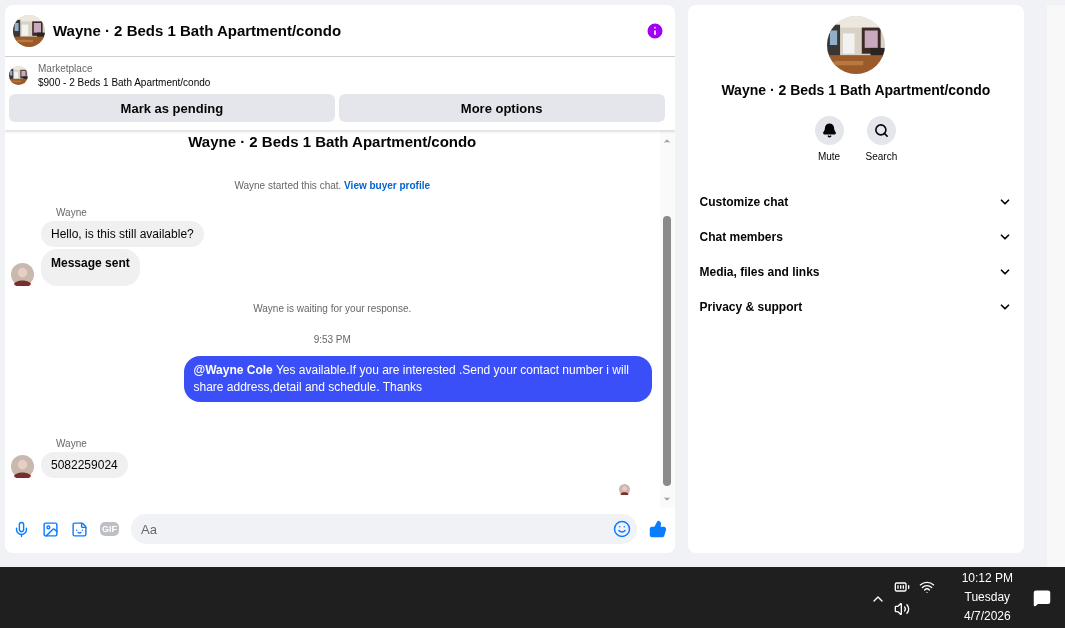 Image resolution: width=1065 pixels, height=628 pixels. Describe the element at coordinates (332, 141) in the screenshot. I see `conversation-heading: Wayne · 2 Beds 1 Bath Apartment/condo` at that location.